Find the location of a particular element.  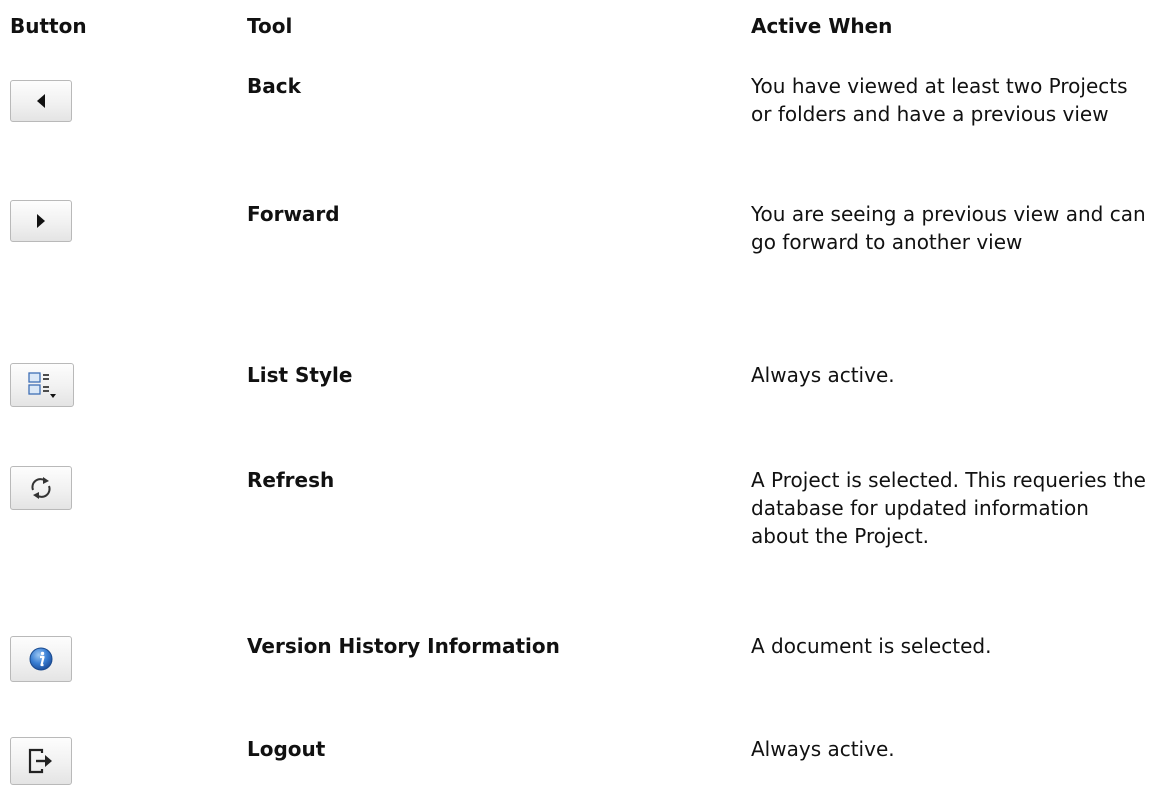

column-header-button: Button is located at coordinates (48, 26).